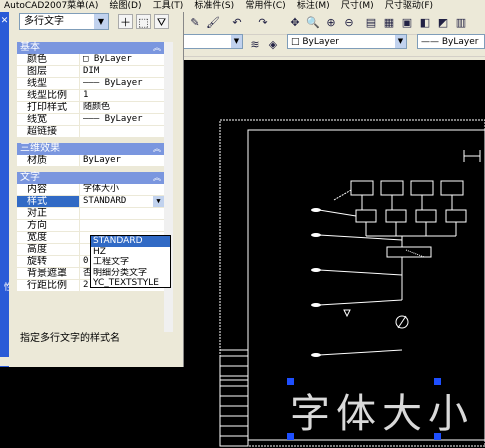 This screenshot has height=448, width=485. I want to click on dropdown-option: STANDARD, so click(130, 241).